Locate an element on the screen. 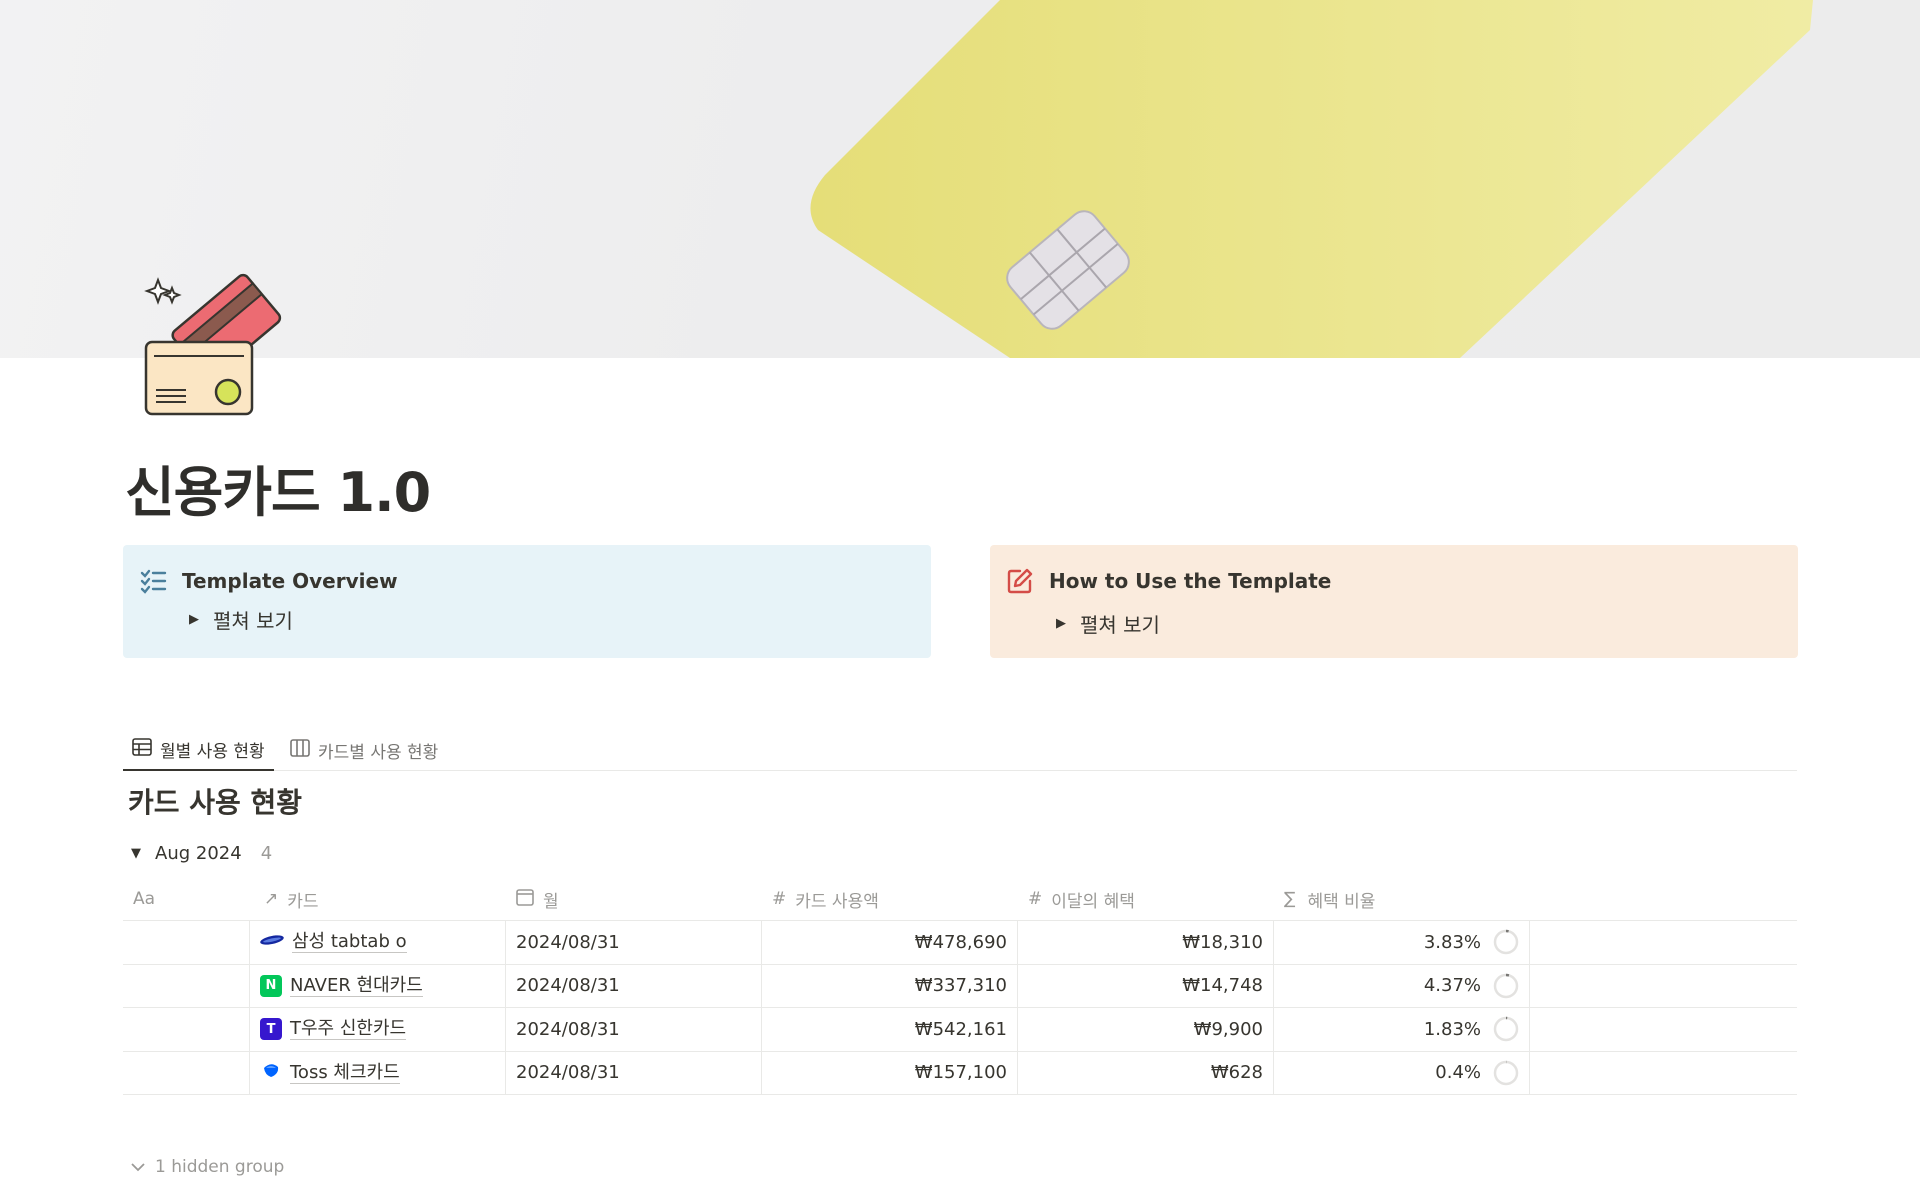  checklist-icon is located at coordinates (153, 581).